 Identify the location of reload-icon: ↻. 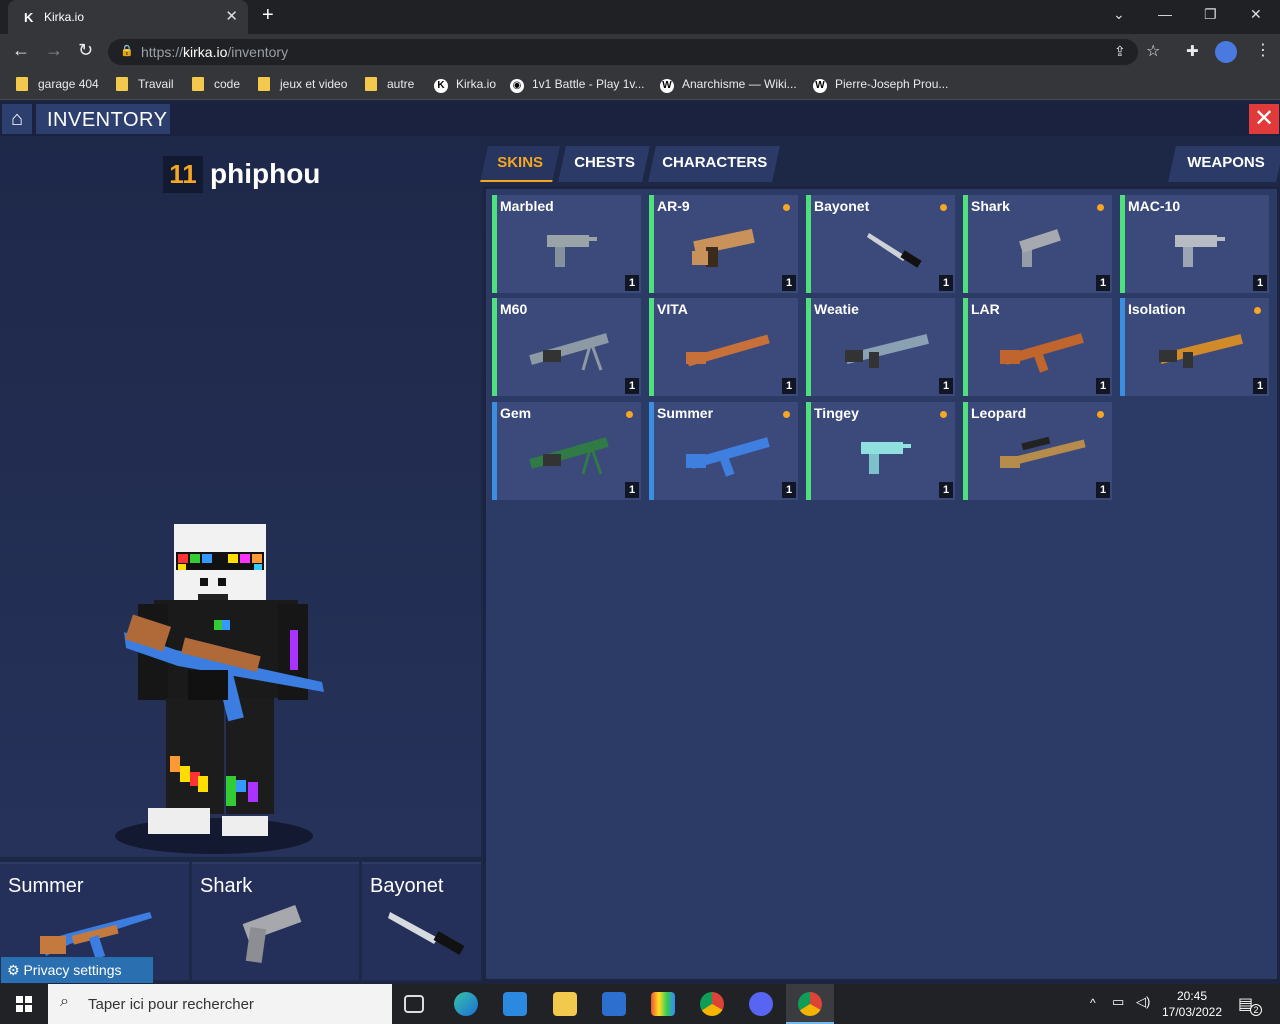
(85, 50).